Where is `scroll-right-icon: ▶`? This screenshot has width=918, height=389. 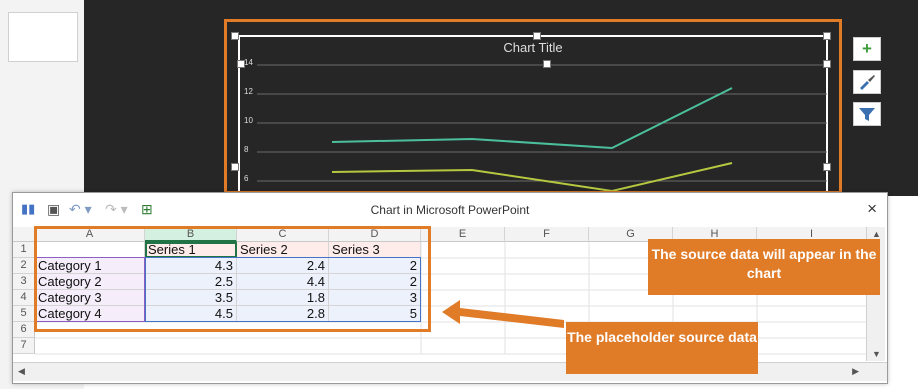
scroll-right-icon: ▶ is located at coordinates (855, 371).